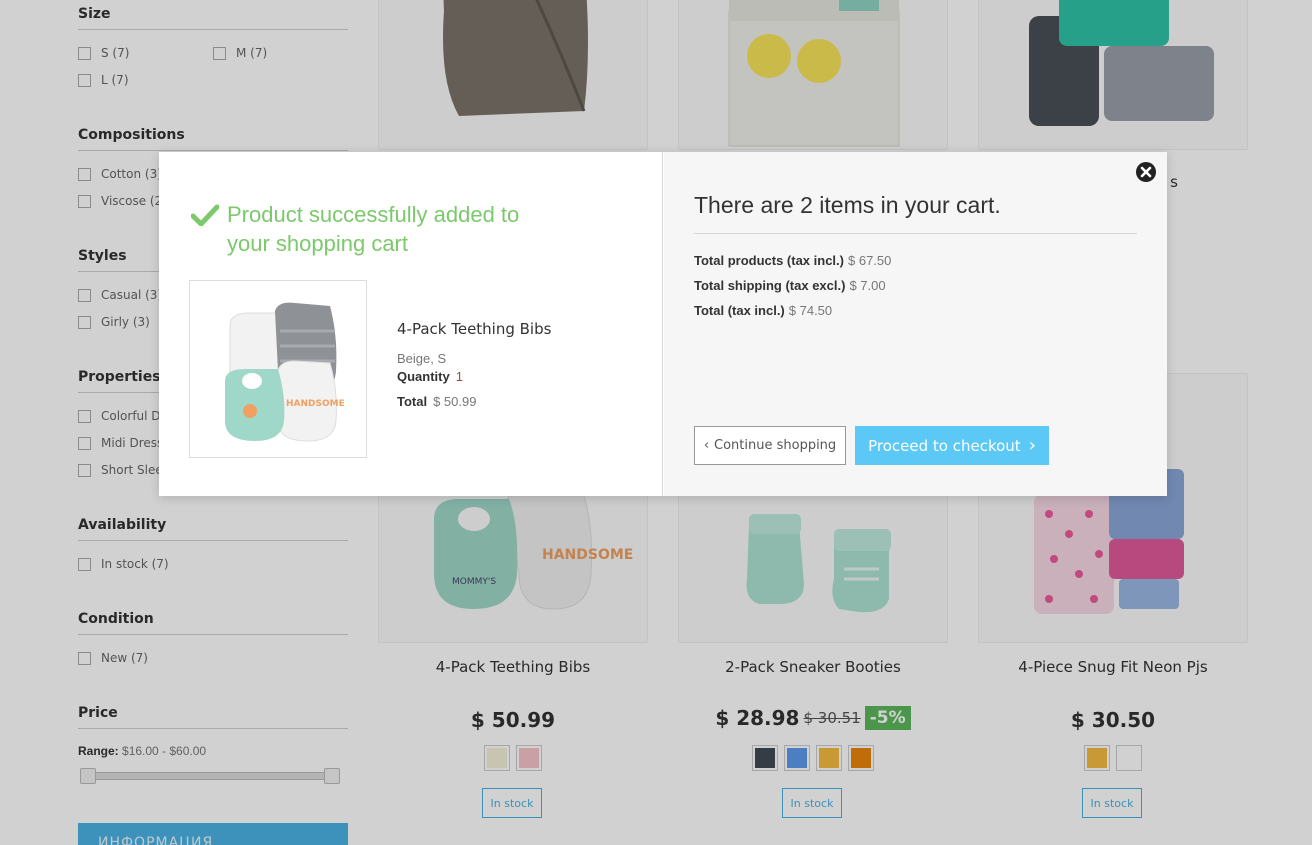 The width and height of the screenshot is (1312, 845). What do you see at coordinates (952, 445) in the screenshot?
I see `proceed-to-checkout-button: Proceed to checkout ›` at bounding box center [952, 445].